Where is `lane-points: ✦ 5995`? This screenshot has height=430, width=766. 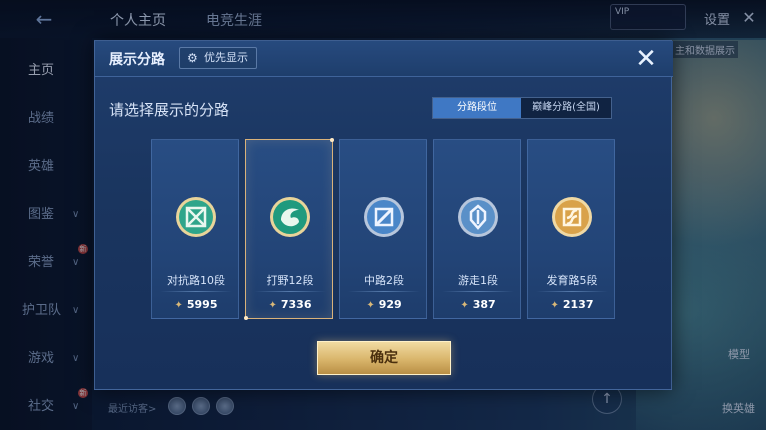 lane-points: ✦ 5995 is located at coordinates (196, 304).